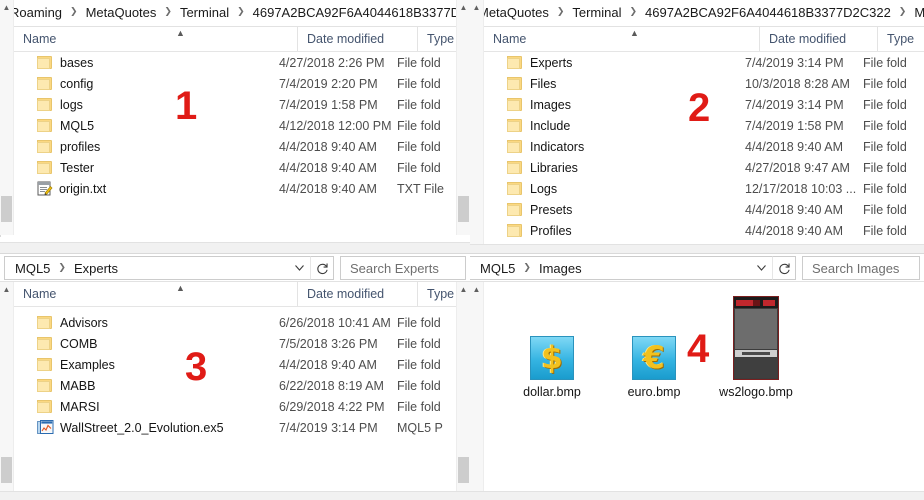  I want to click on thumbnail-tile: ws2logo.bmp, so click(756, 347).